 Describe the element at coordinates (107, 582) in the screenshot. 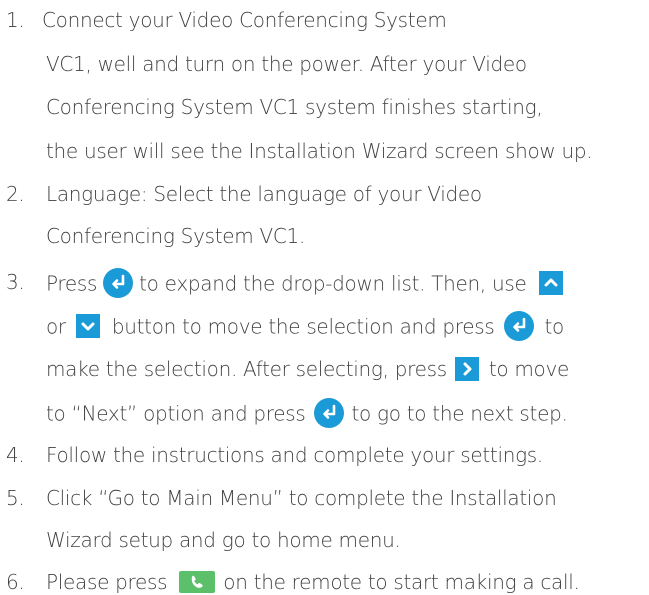

I see `step-text: Please press` at that location.